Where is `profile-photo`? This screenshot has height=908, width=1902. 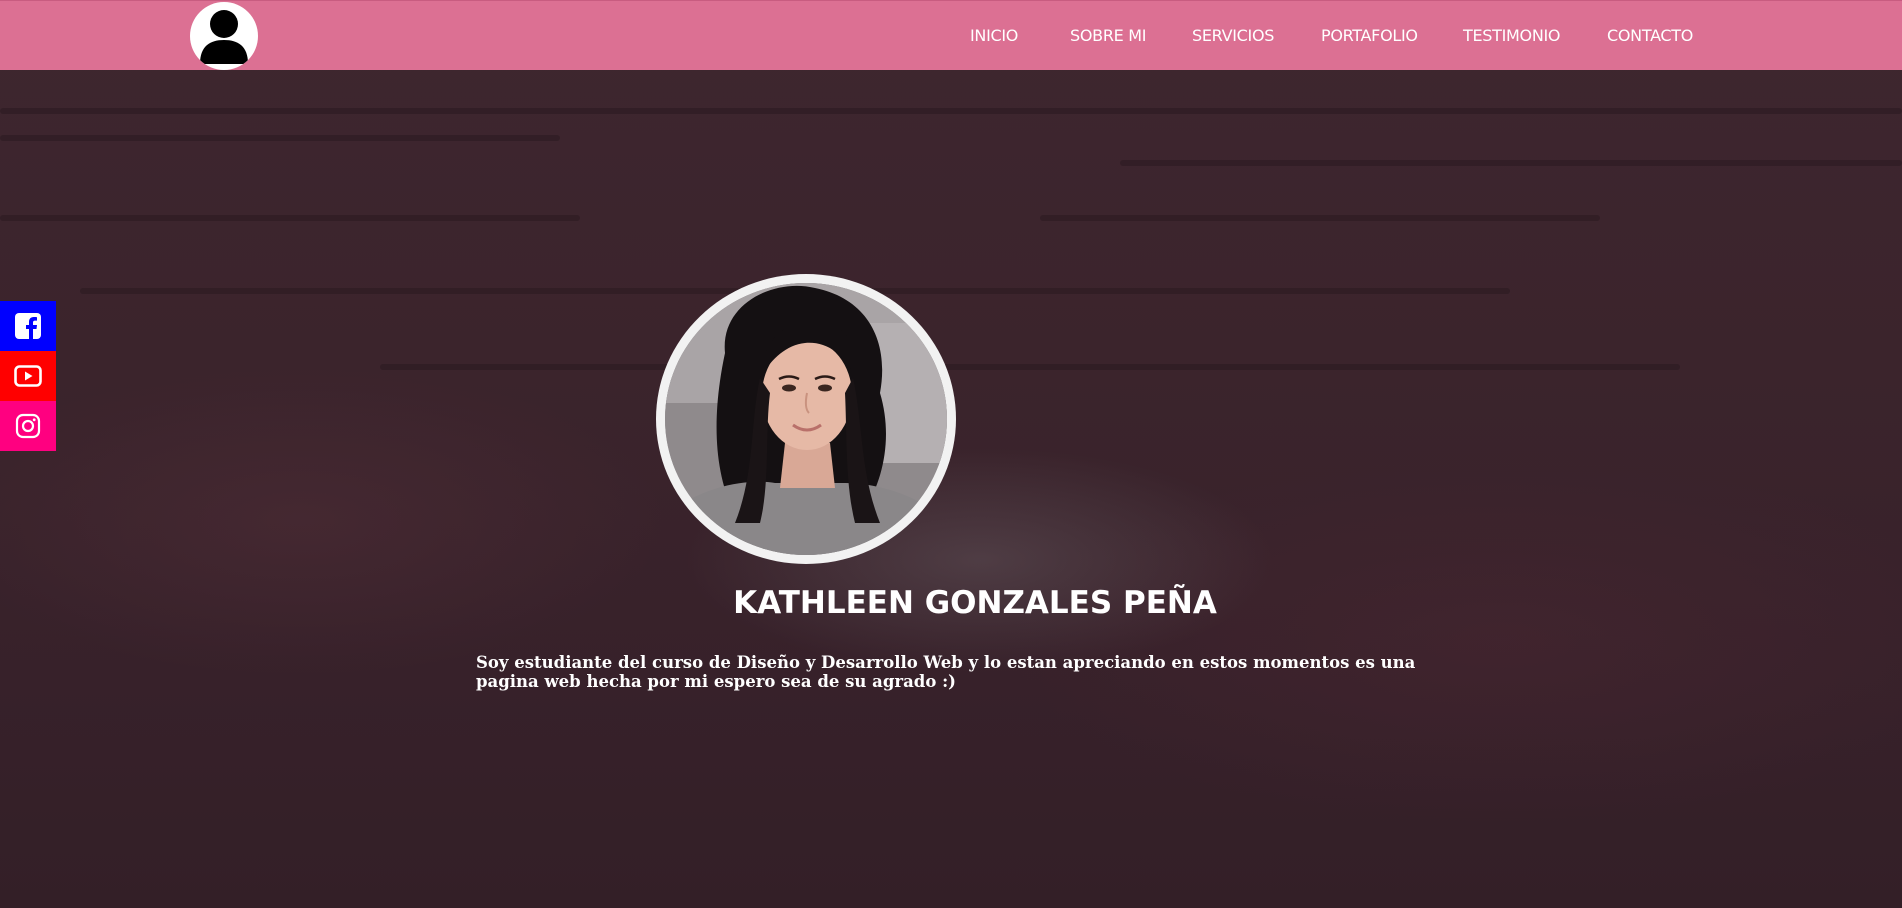 profile-photo is located at coordinates (806, 419).